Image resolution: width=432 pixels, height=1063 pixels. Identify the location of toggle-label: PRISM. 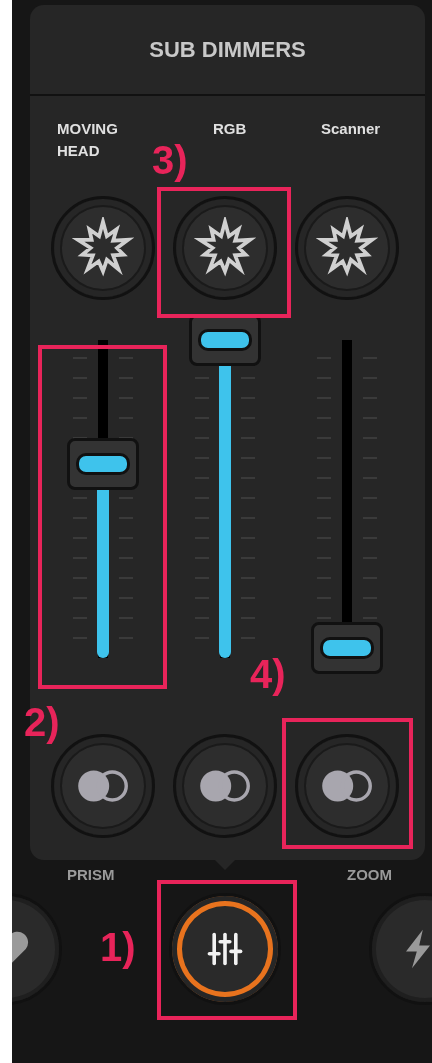
(91, 874).